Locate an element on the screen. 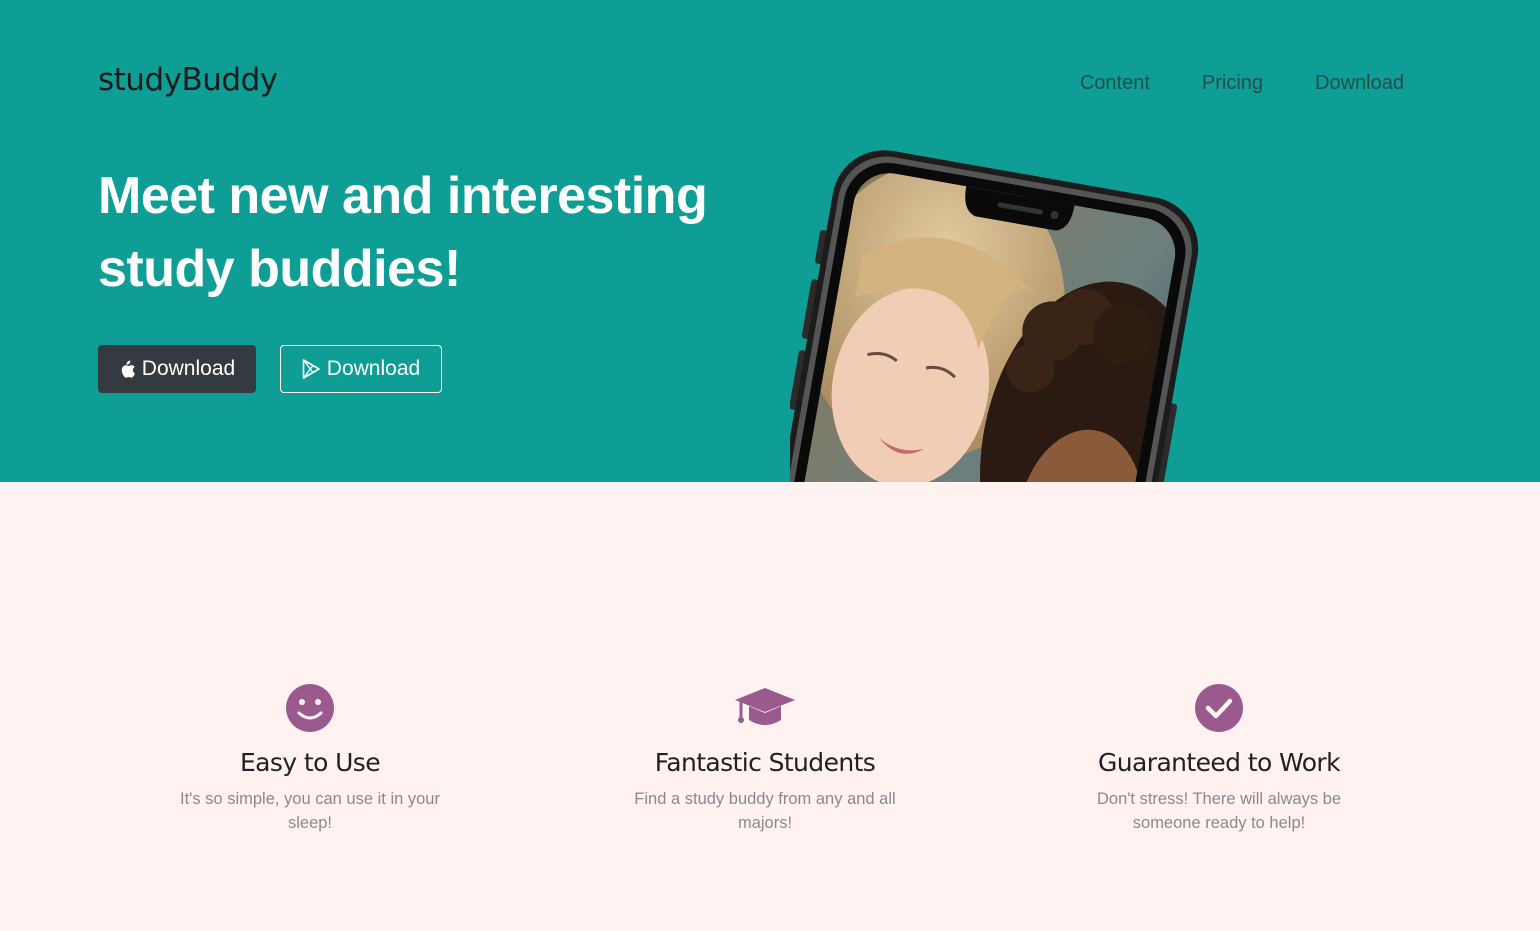 The image size is (1540, 931). app-store-download-button: Download is located at coordinates (177, 369).